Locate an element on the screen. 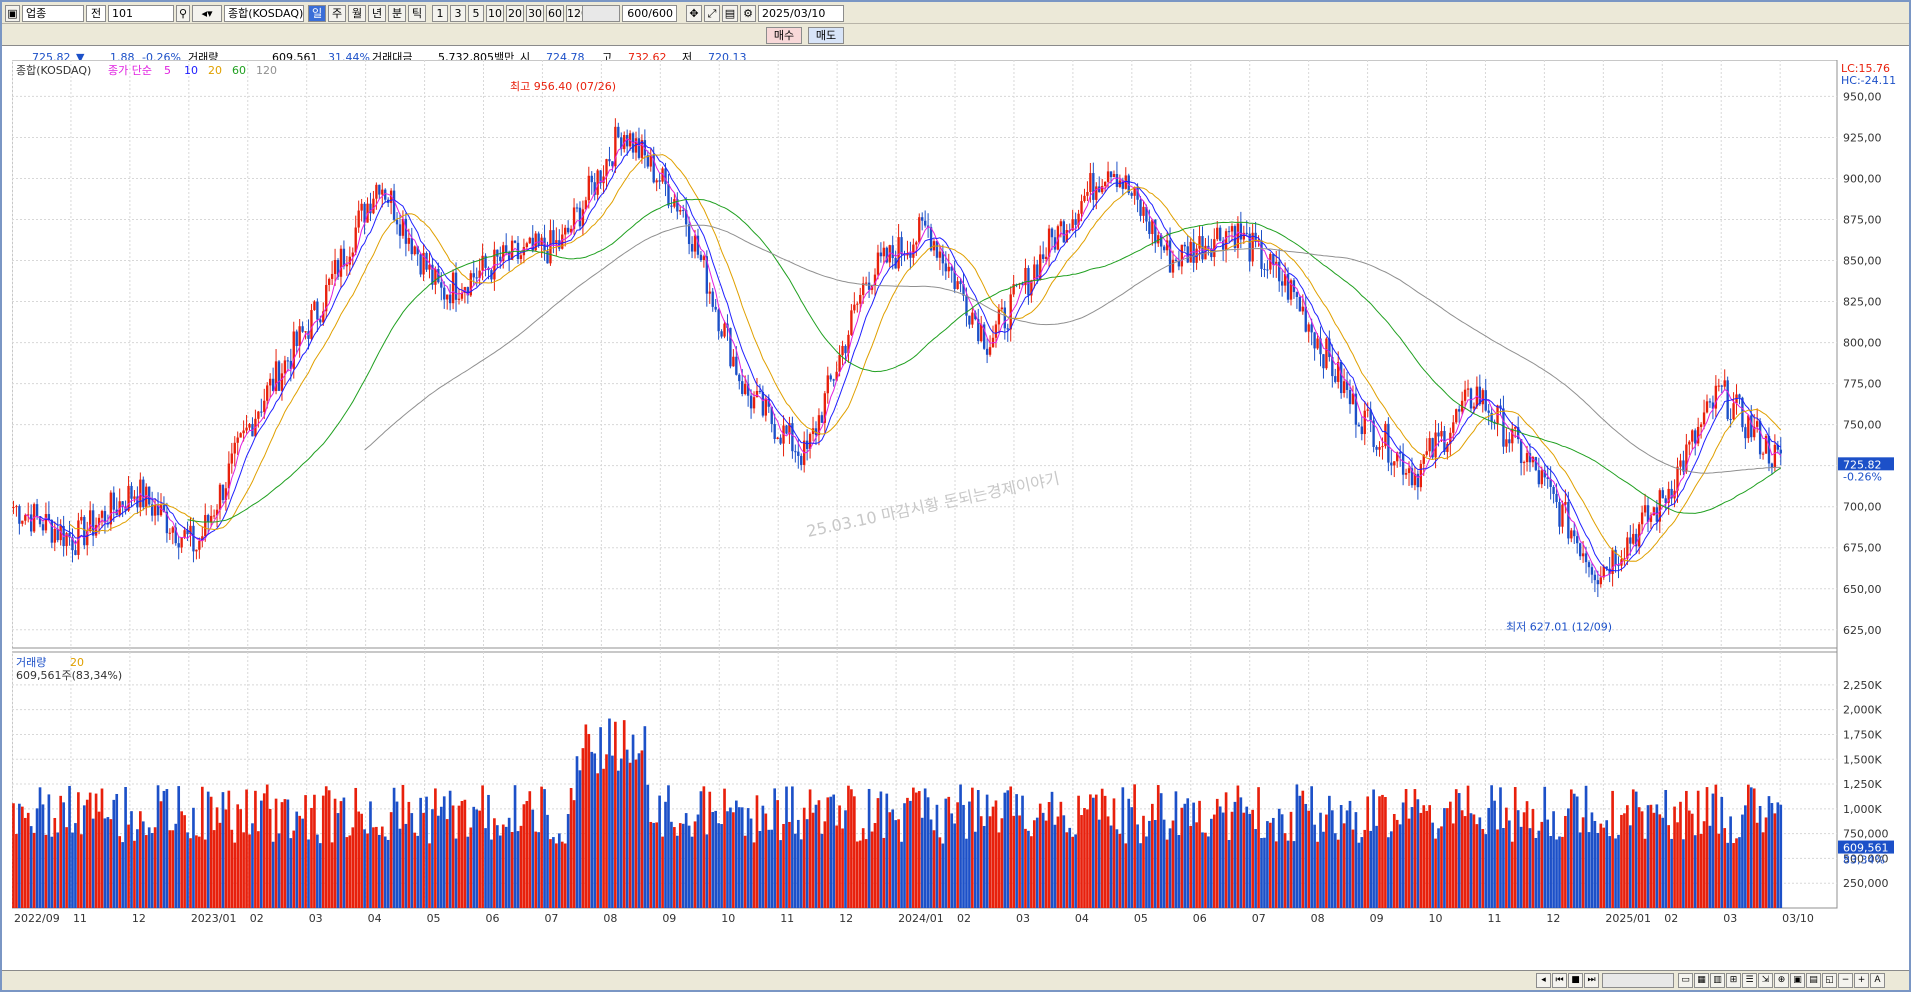 The image size is (1911, 992). search-icon: ⚲ is located at coordinates (183, 13).